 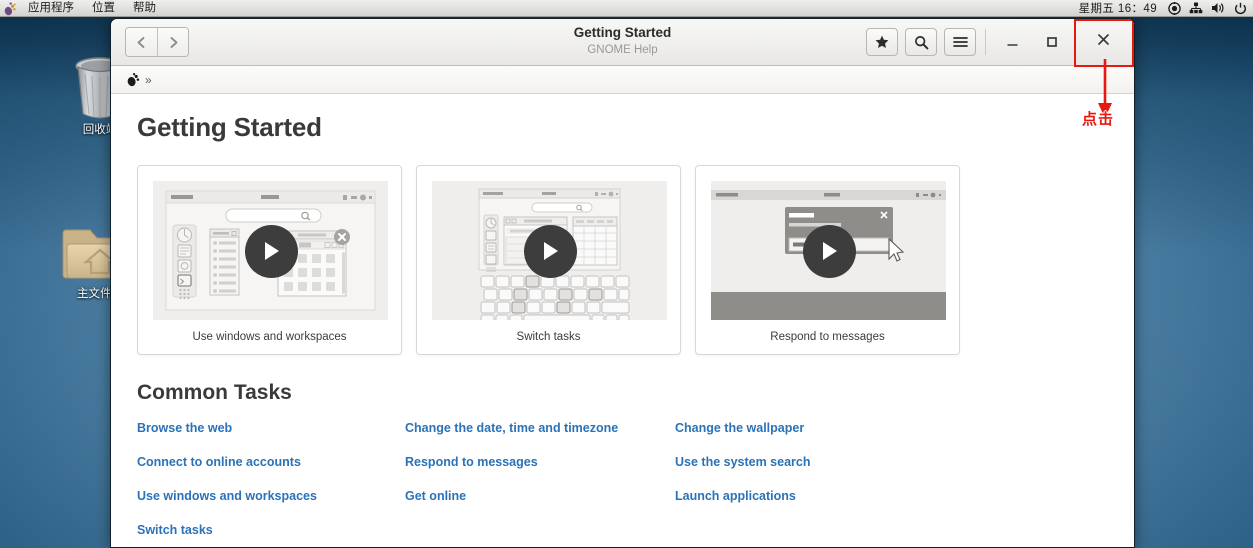 What do you see at coordinates (1218, 8) in the screenshot?
I see `volume-icon` at bounding box center [1218, 8].